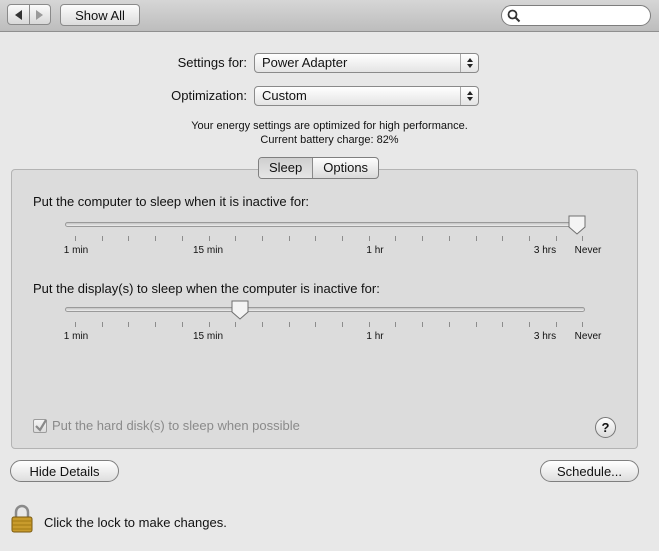 Image resolution: width=659 pixels, height=551 pixels. I want to click on computer-sleep-tick-label: 15 min, so click(208, 250).